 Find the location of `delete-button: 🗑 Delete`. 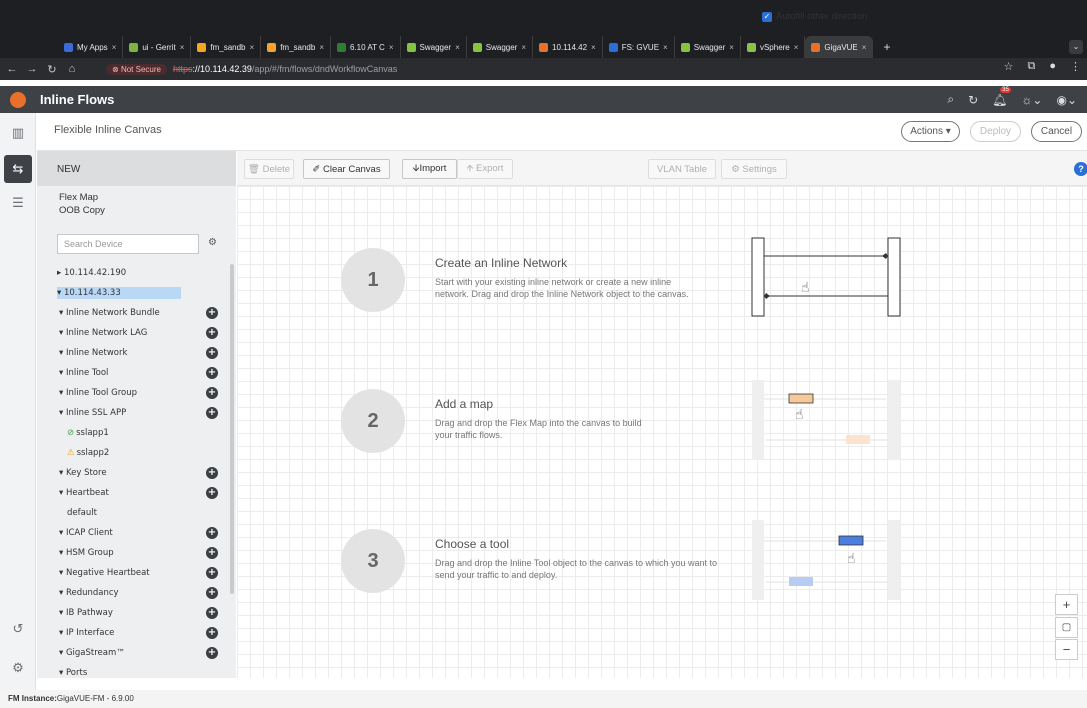

delete-button: 🗑 Delete is located at coordinates (269, 169).